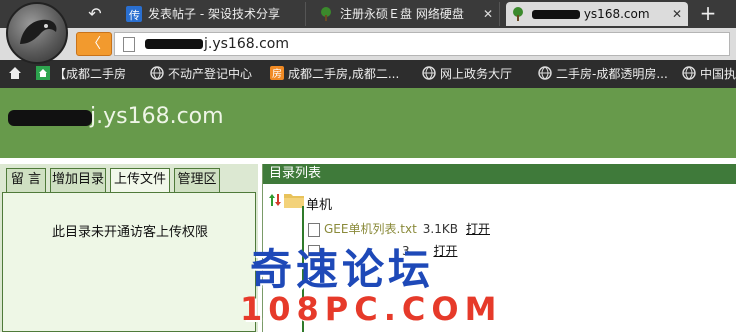 This screenshot has height=332, width=736. I want to click on address-bar-row: 〈 j.ys168.com, so click(368, 44).